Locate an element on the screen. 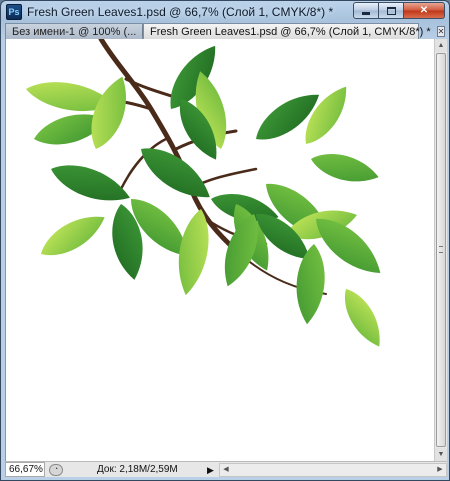 The height and width of the screenshot is (481, 450). horizontal-scrollbar: ◀ ▶ is located at coordinates (333, 469).